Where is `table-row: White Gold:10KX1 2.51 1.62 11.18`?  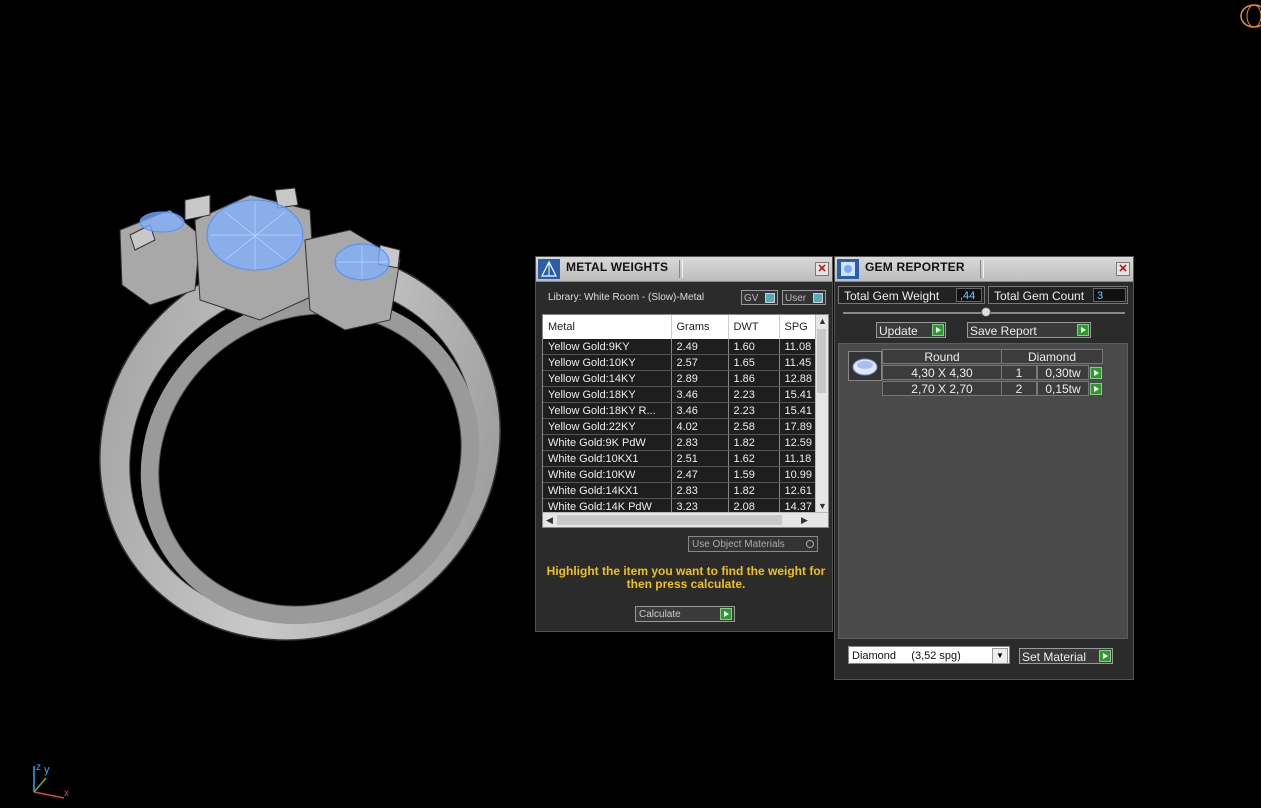
table-row: White Gold:10KX1 2.51 1.62 11.18 is located at coordinates (683, 458).